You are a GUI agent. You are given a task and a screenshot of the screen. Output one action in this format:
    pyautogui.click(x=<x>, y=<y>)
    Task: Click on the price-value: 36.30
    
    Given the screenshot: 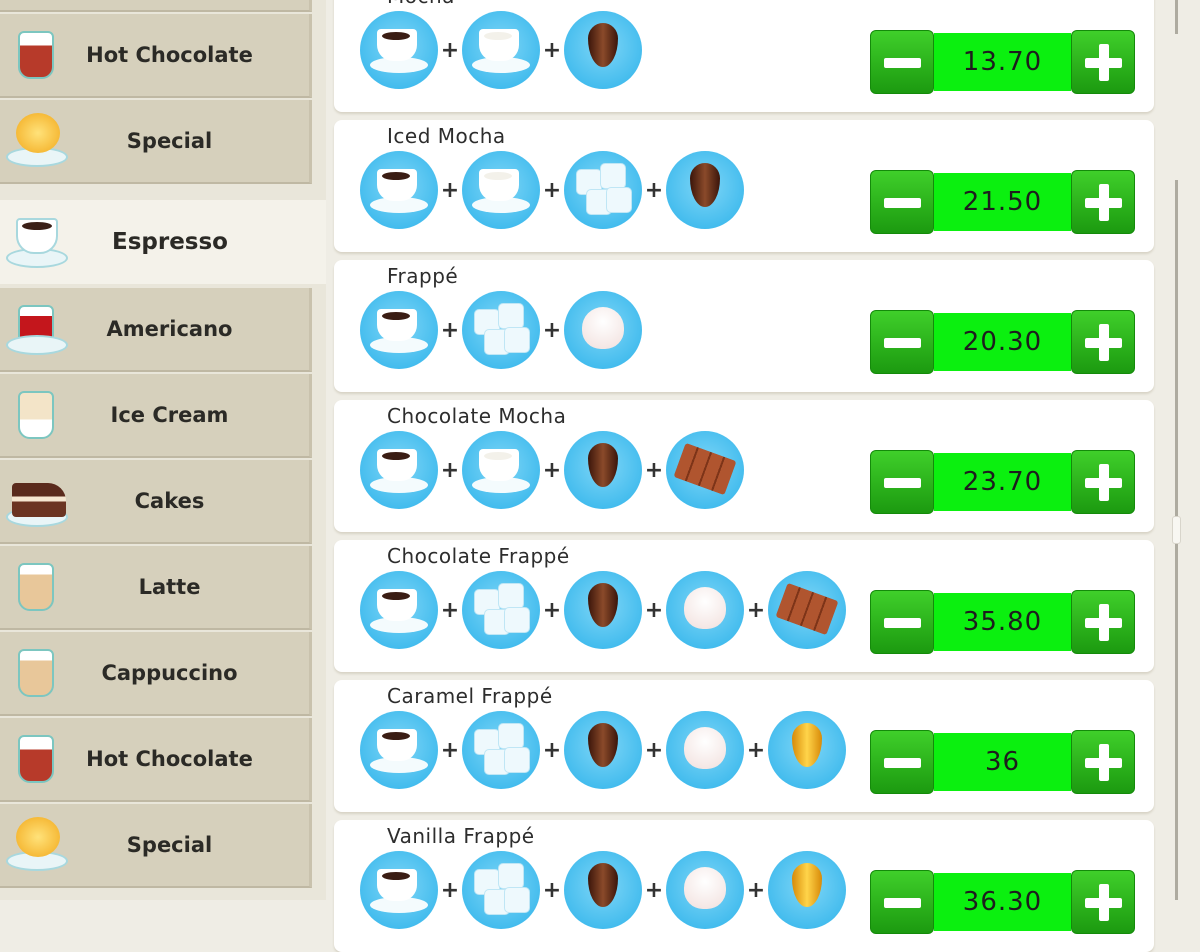 What is the action you would take?
    pyautogui.click(x=1002, y=902)
    